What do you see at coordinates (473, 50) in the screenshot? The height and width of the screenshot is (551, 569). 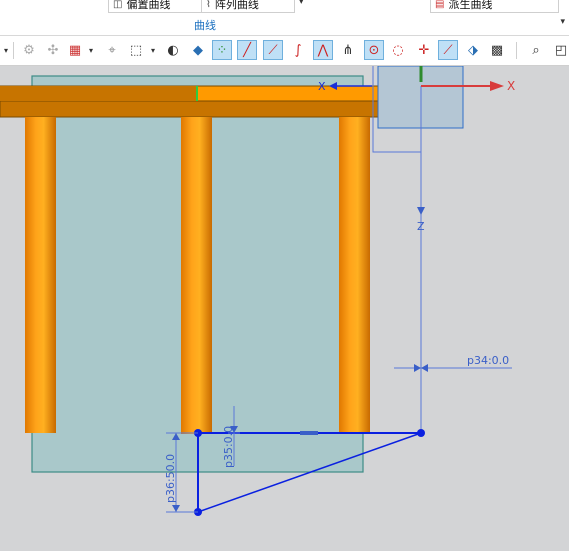 I see `snap-point-on-face-icon: ⬗` at bounding box center [473, 50].